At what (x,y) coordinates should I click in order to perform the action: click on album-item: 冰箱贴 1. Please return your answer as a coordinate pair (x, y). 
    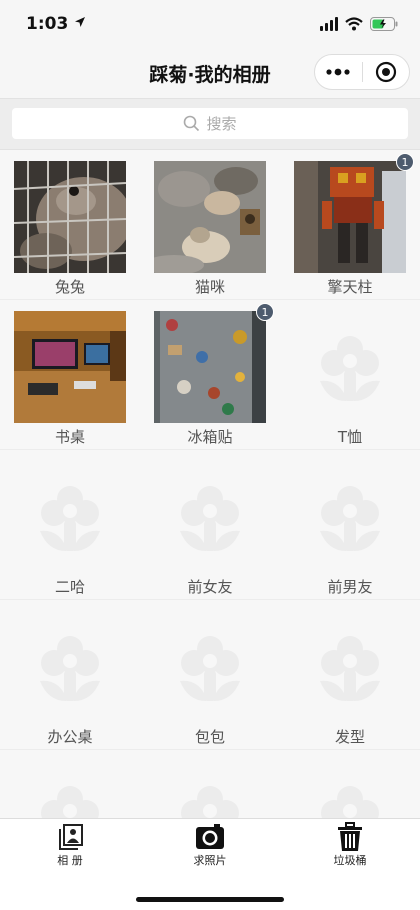
    Looking at the image, I should click on (210, 375).